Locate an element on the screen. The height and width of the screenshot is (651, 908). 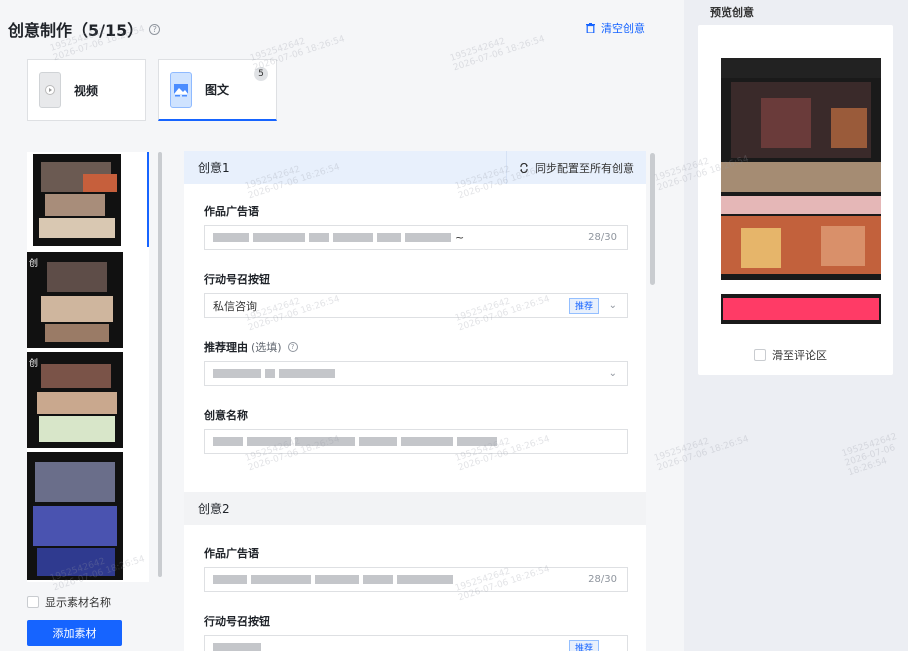
creative-name-label-text: 创意名称 is located at coordinates (226, 415).